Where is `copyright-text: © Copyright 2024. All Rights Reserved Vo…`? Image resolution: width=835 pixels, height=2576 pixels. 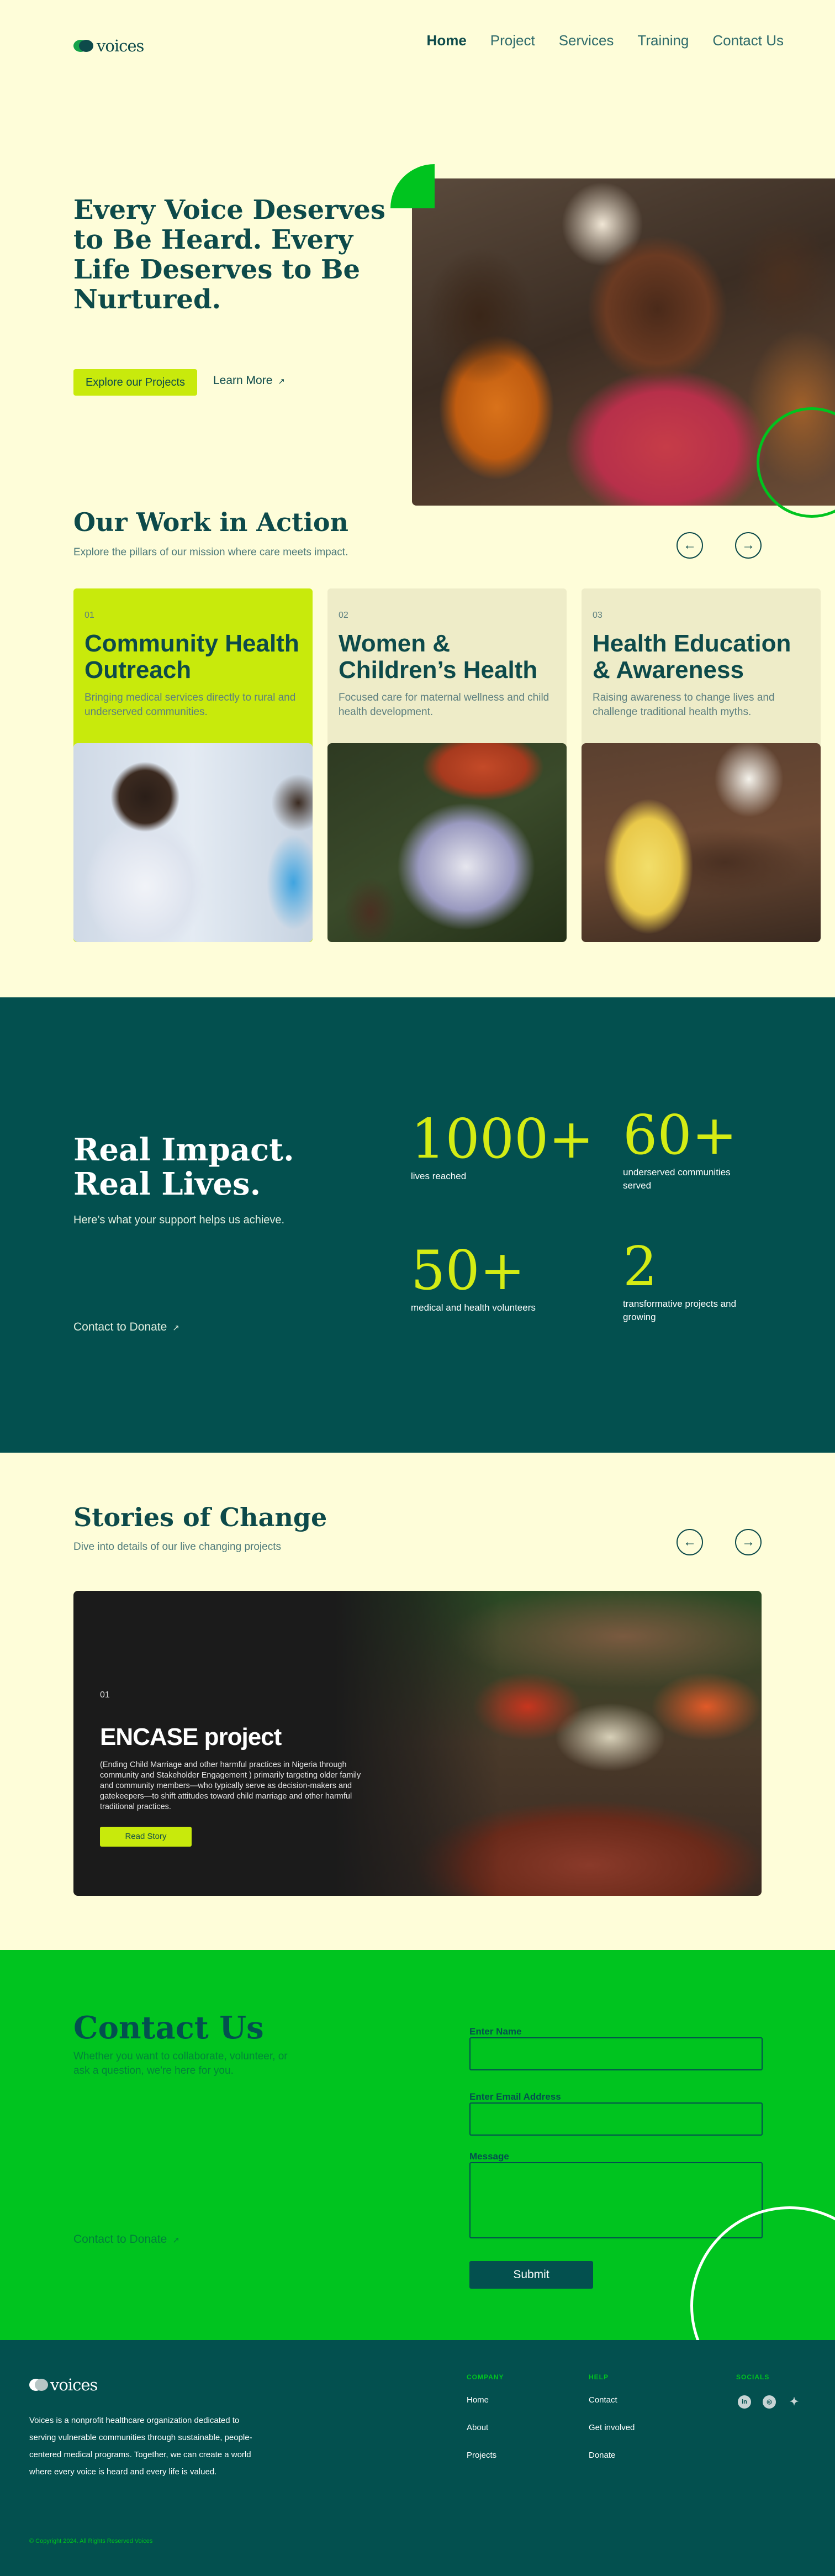 copyright-text: © Copyright 2024. All Rights Reserved Vo… is located at coordinates (91, 2541).